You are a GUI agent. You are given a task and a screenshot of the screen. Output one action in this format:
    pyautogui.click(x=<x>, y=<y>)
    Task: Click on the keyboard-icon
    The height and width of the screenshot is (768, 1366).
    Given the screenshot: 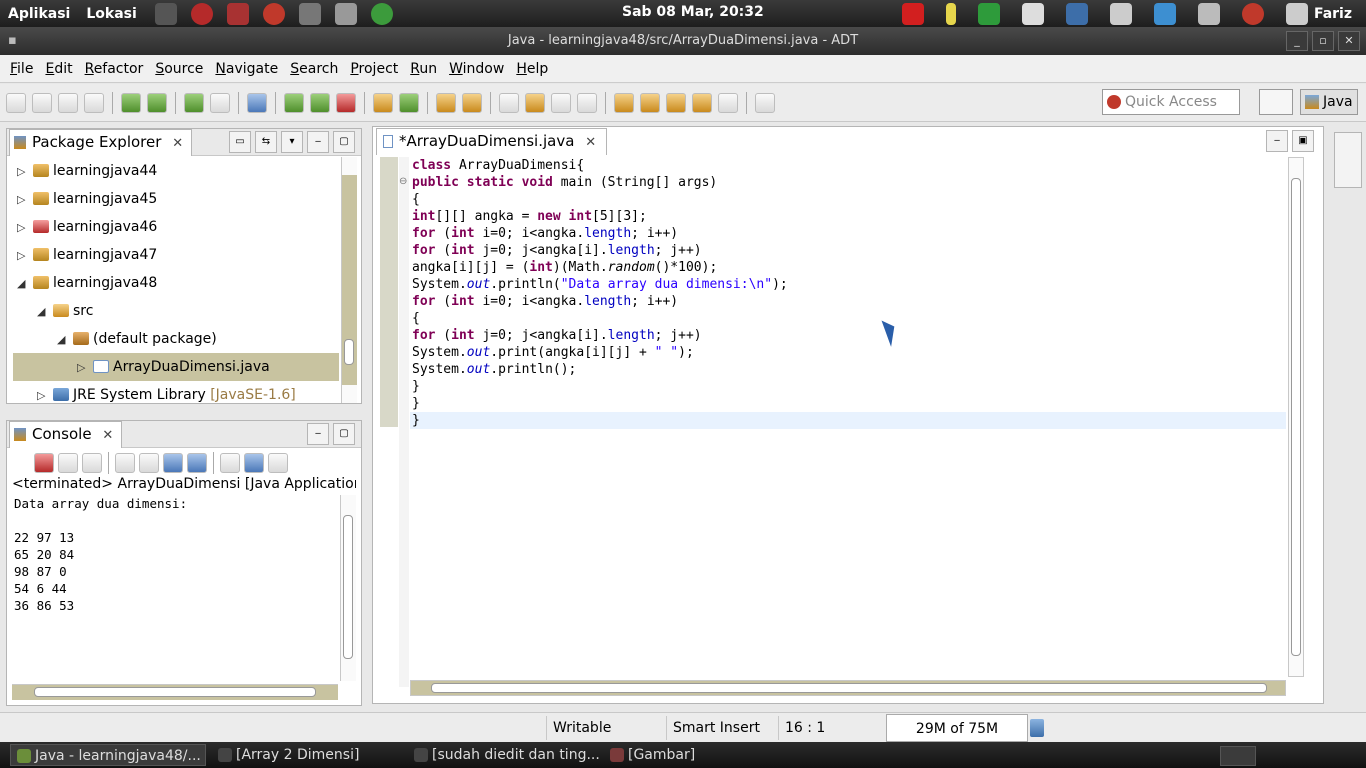 What is the action you would take?
    pyautogui.click(x=1032, y=13)
    